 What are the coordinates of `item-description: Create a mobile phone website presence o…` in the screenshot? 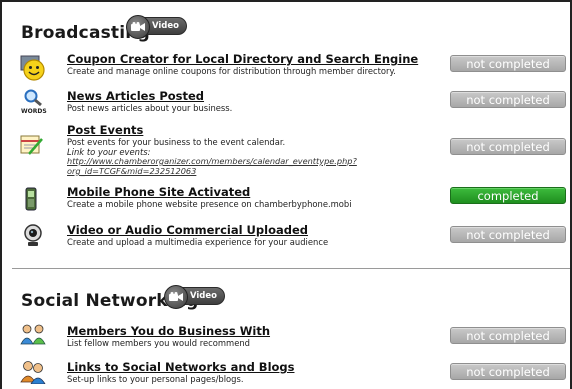 It's located at (209, 204).